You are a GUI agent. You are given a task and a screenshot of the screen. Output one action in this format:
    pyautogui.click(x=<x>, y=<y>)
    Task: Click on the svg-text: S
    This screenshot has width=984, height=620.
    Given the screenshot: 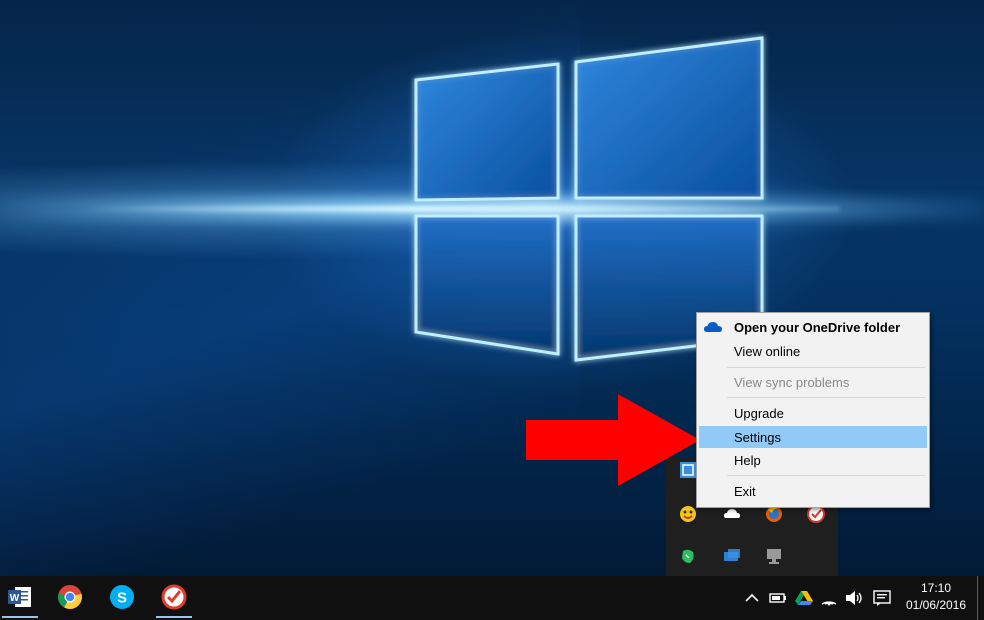 What is the action you would take?
    pyautogui.click(x=122, y=598)
    